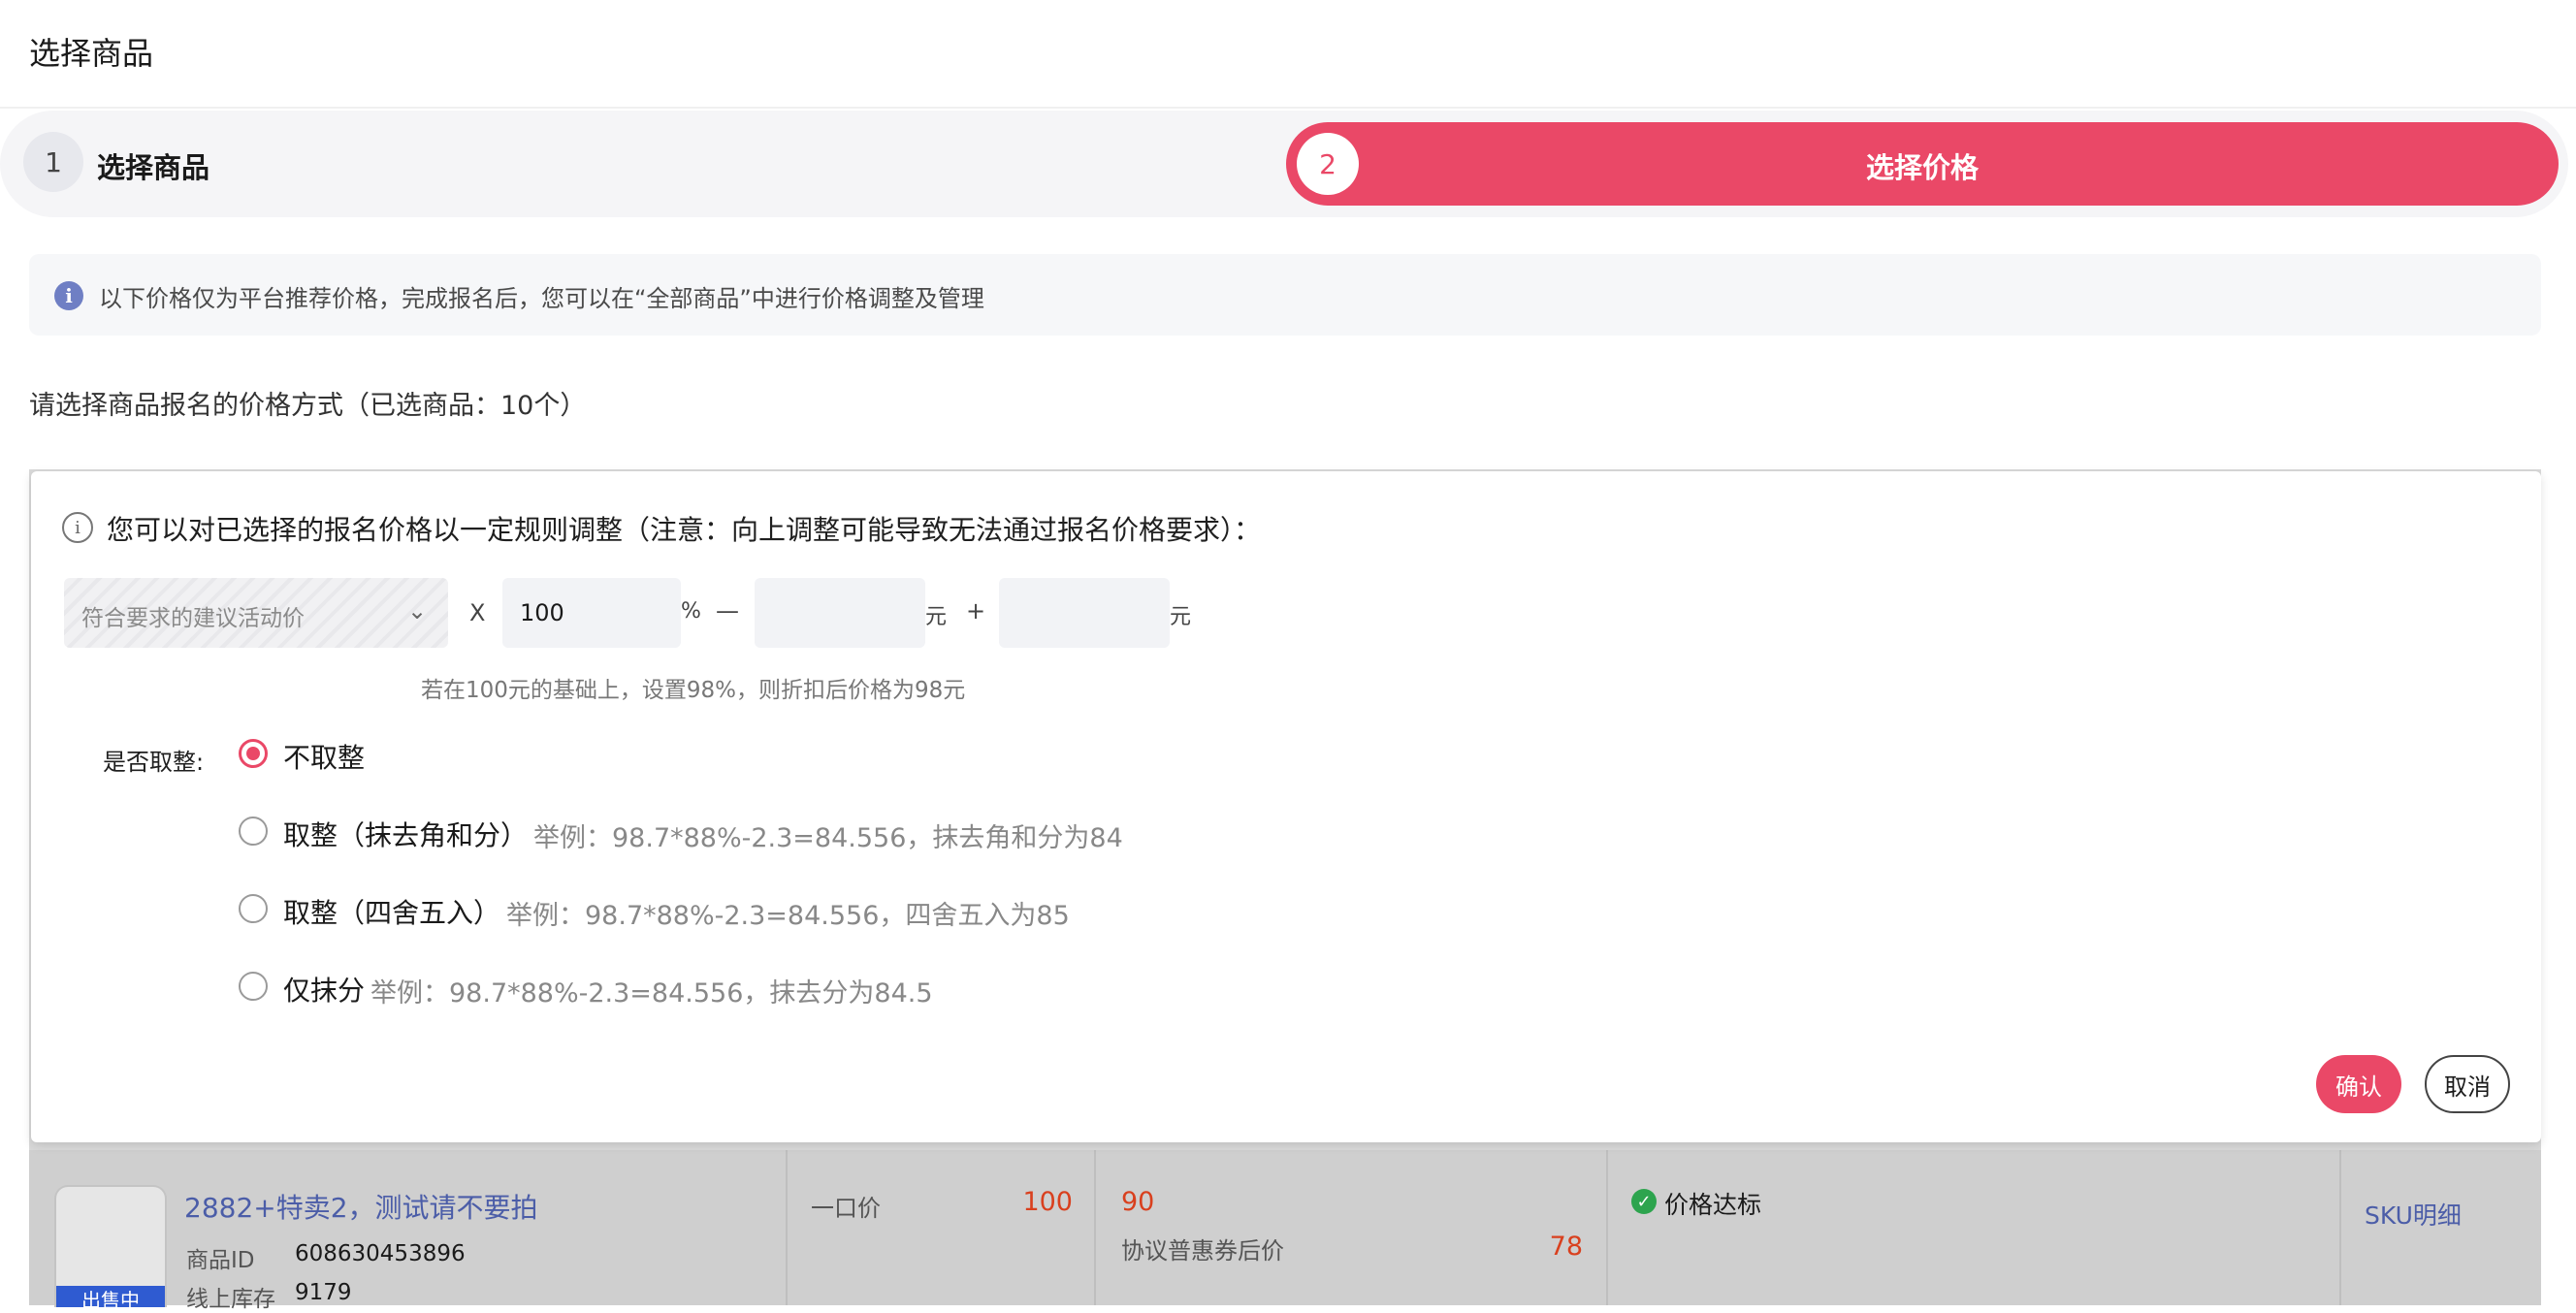  What do you see at coordinates (1285, 1227) in the screenshot?
I see `table-row` at bounding box center [1285, 1227].